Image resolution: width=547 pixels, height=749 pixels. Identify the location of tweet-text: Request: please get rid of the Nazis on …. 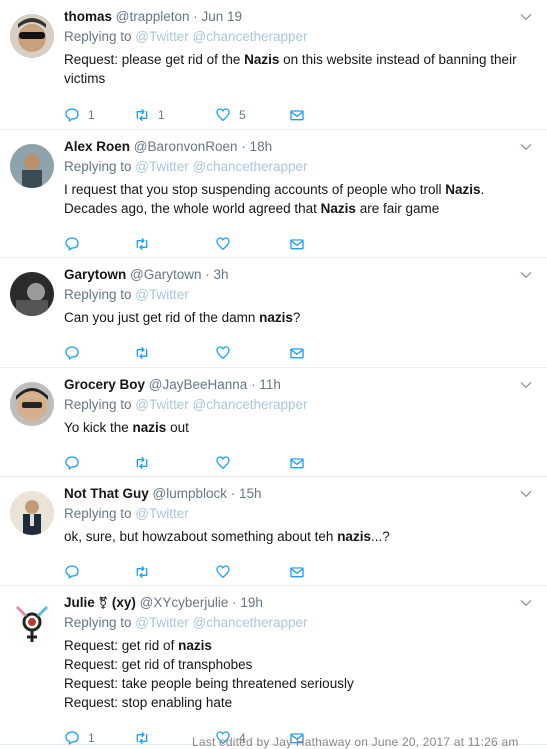
(290, 69).